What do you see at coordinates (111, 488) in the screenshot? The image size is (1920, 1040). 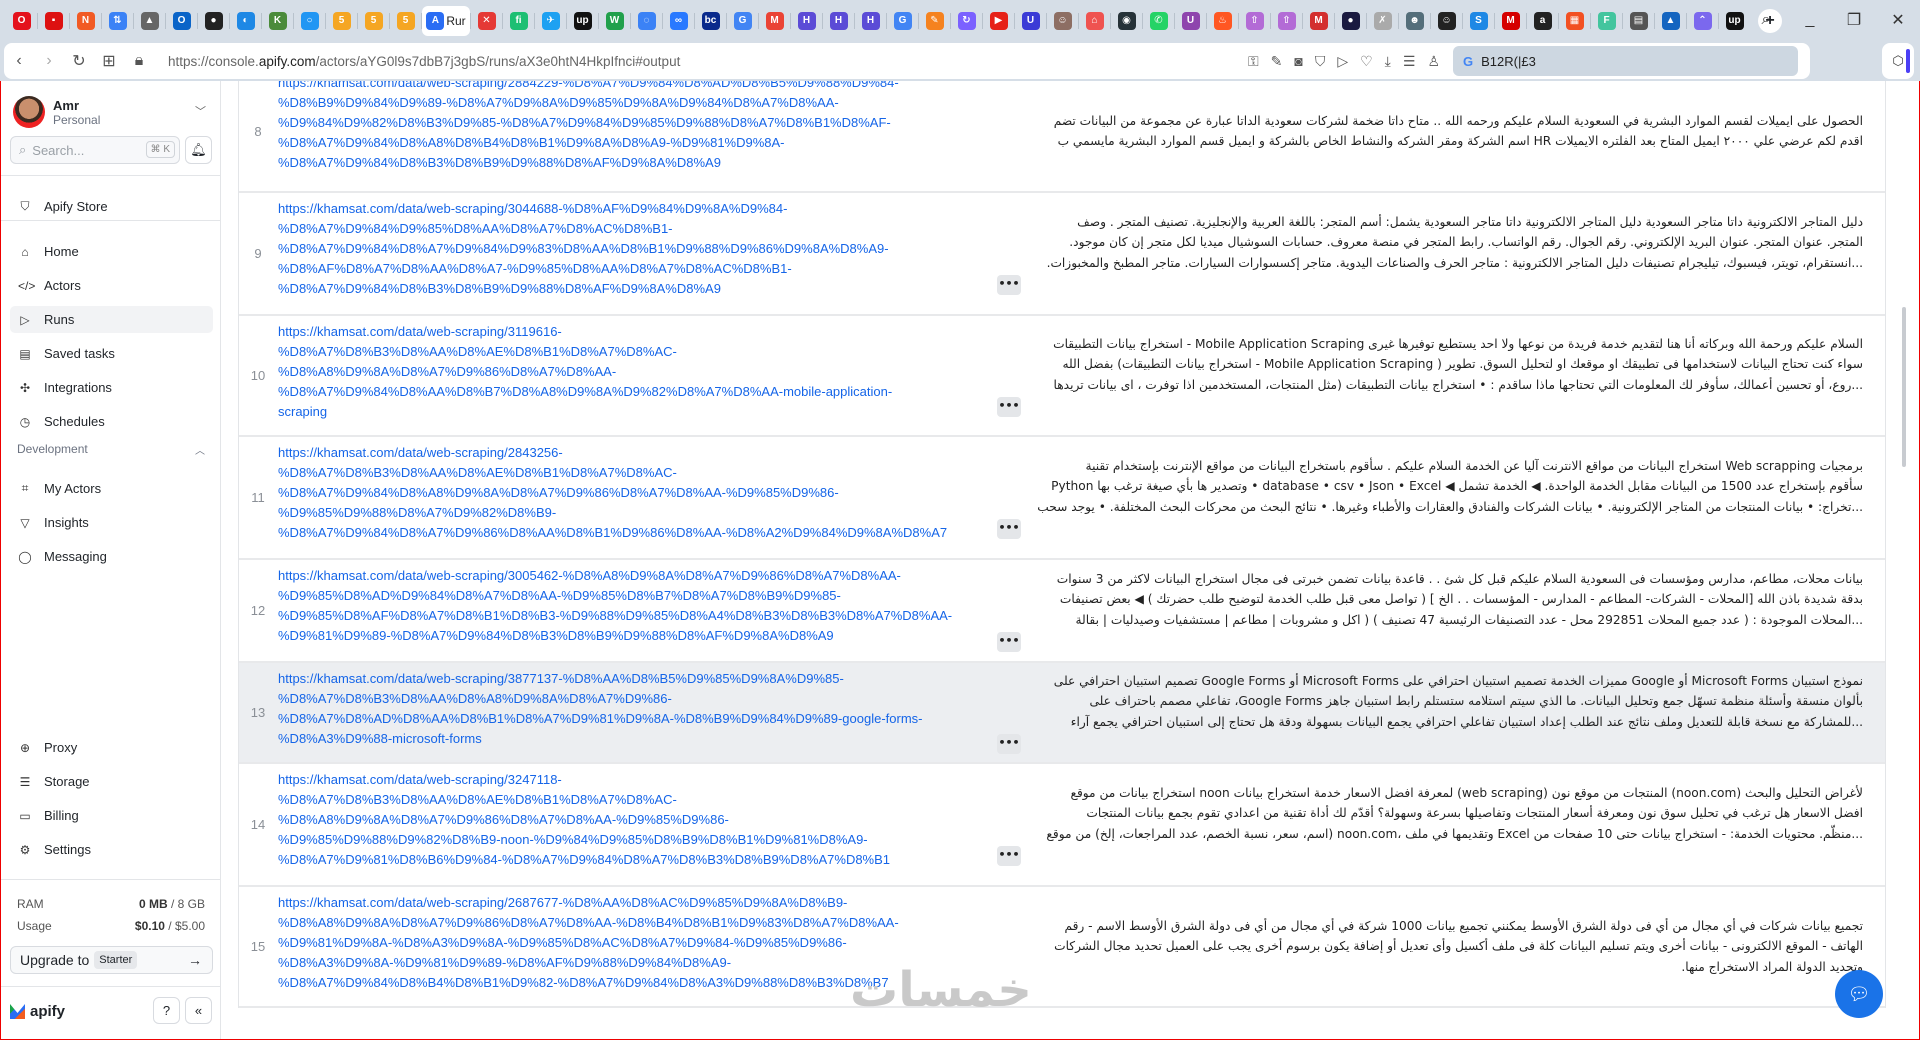 I see `sidebar-item-my-actors: ⌗ My Actors` at bounding box center [111, 488].